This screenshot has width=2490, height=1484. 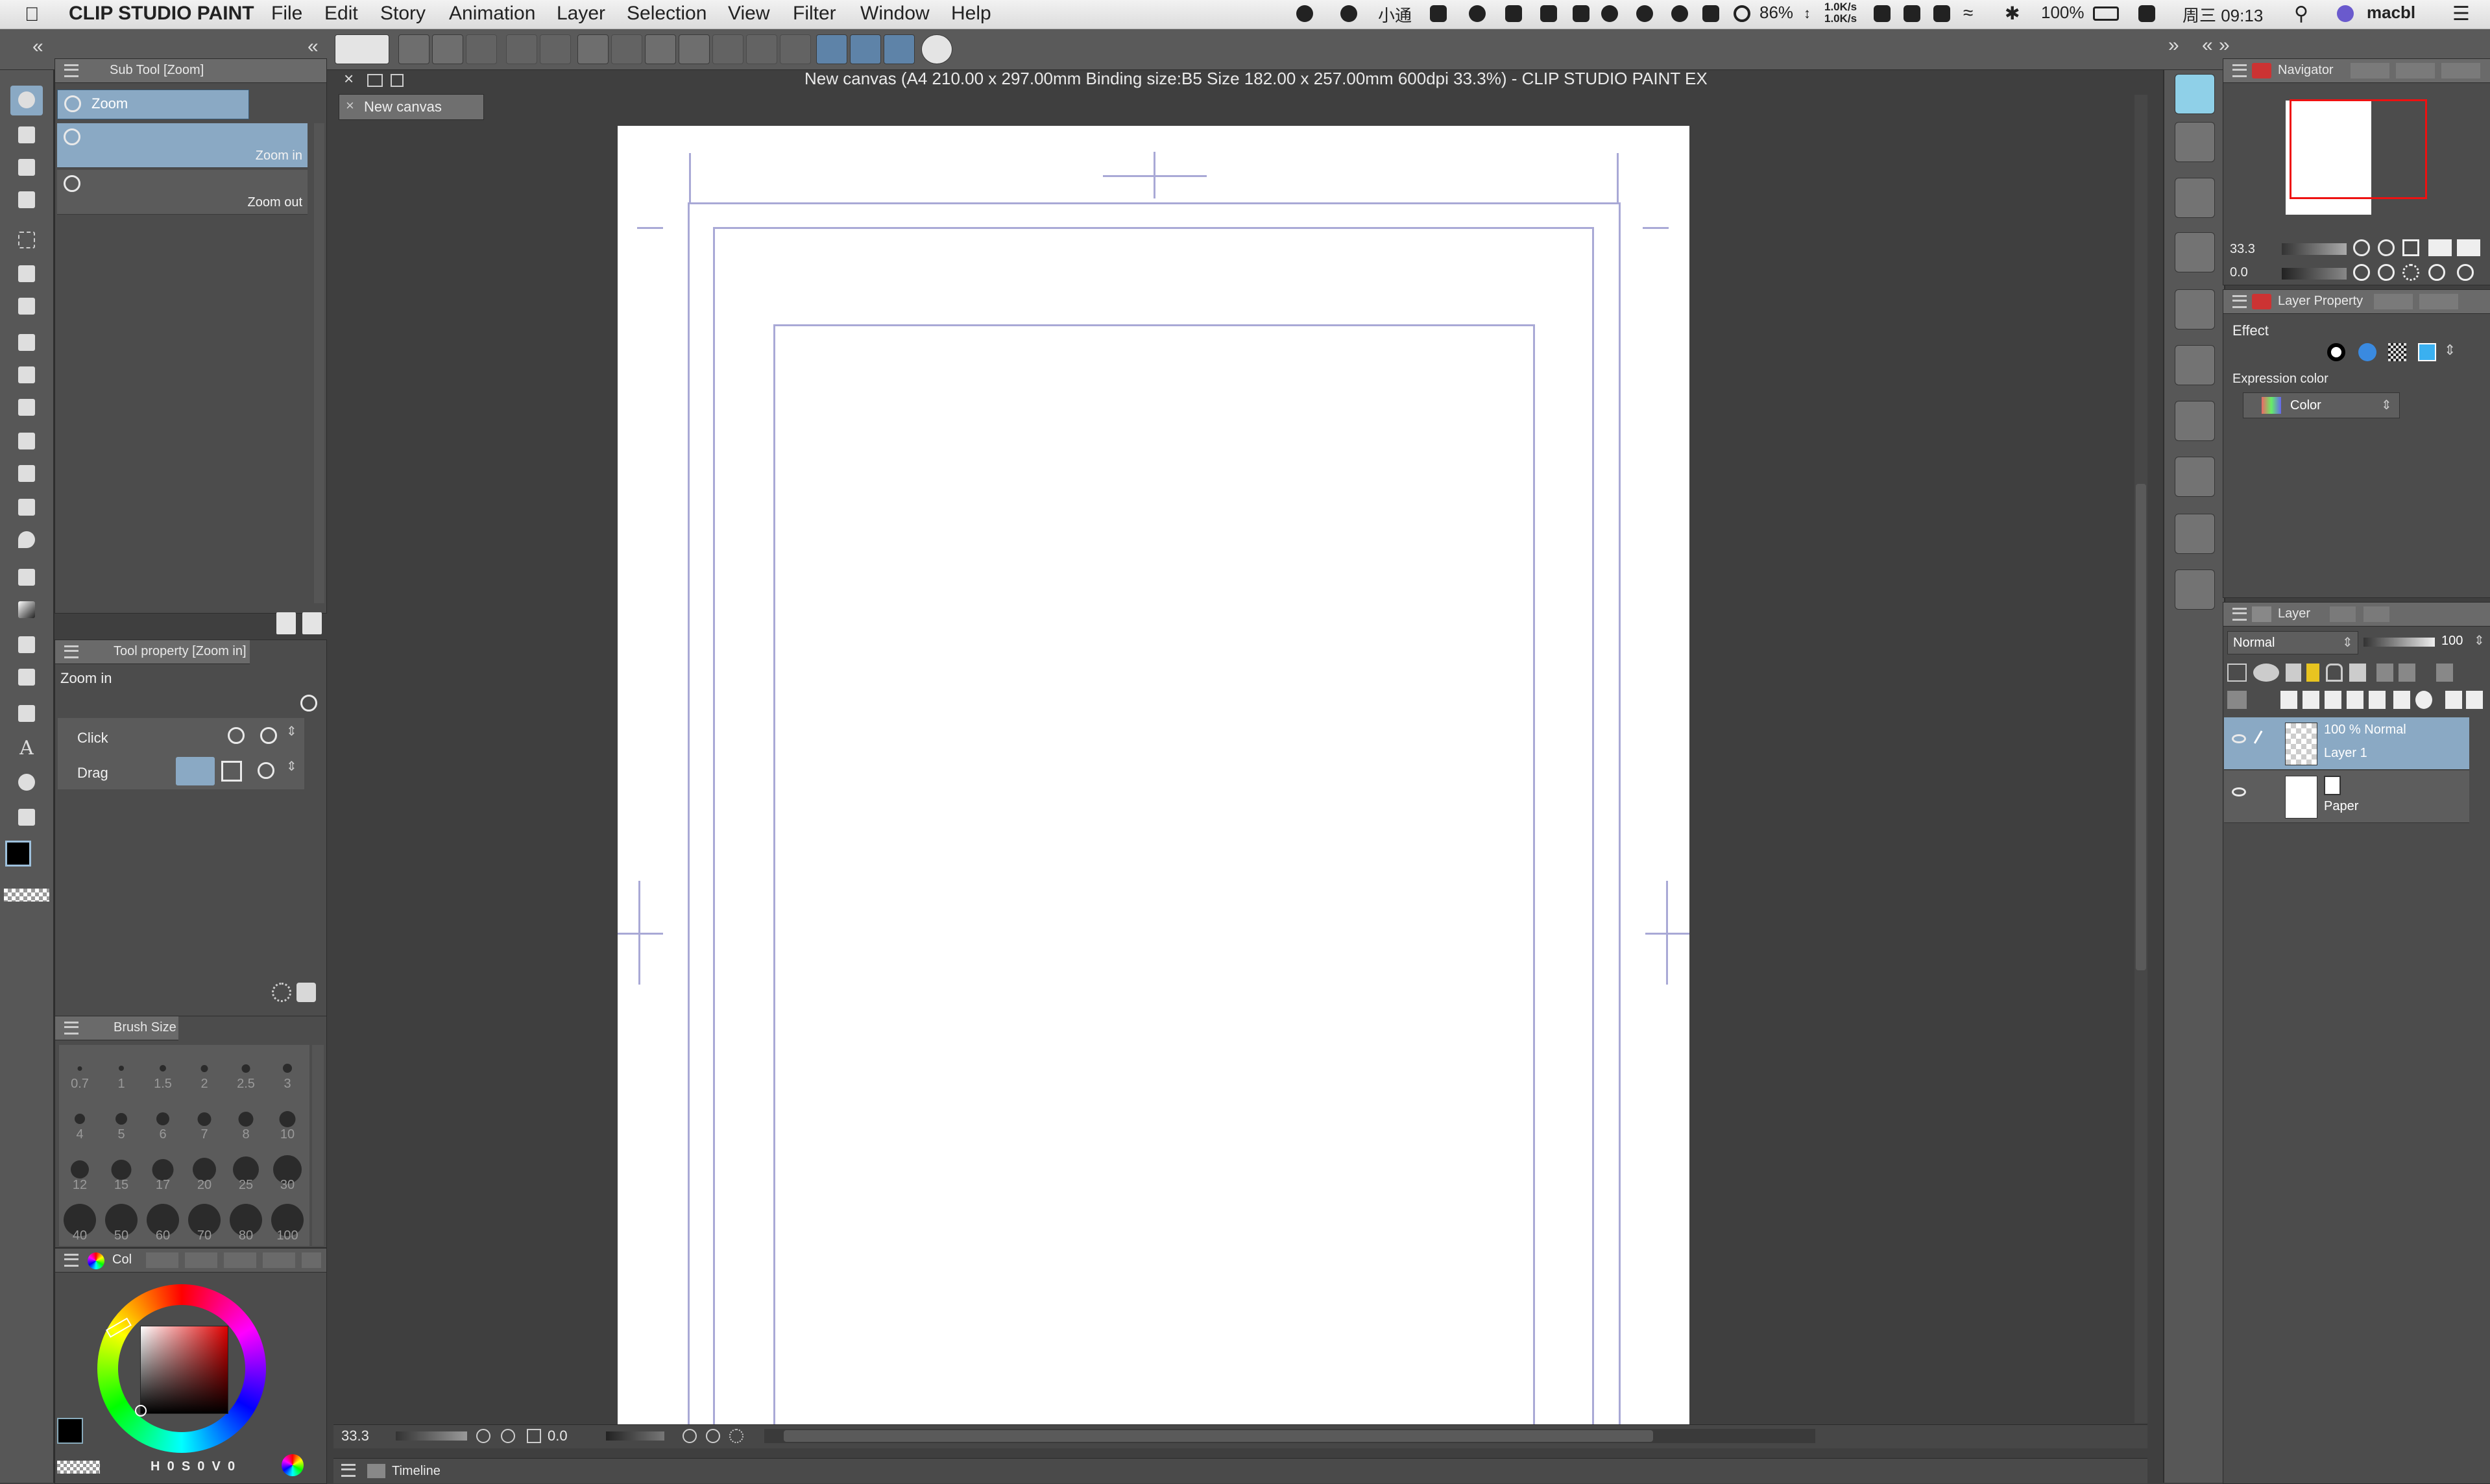 What do you see at coordinates (204, 1171) in the screenshot?
I see `brush-size-cell: 20` at bounding box center [204, 1171].